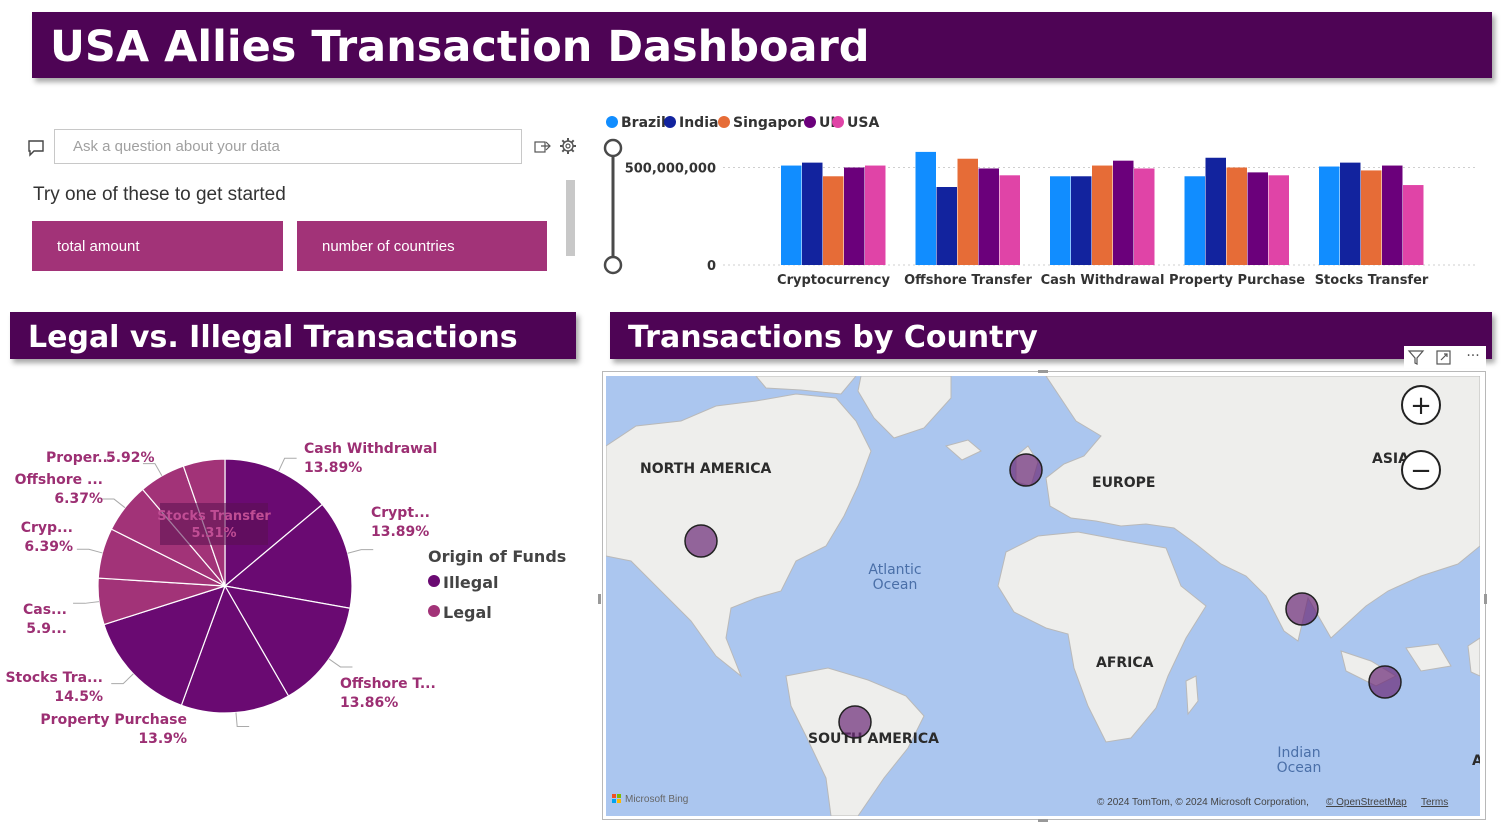 Image resolution: width=1505 pixels, height=826 pixels. I want to click on resize-handle-bottom, so click(1043, 820).